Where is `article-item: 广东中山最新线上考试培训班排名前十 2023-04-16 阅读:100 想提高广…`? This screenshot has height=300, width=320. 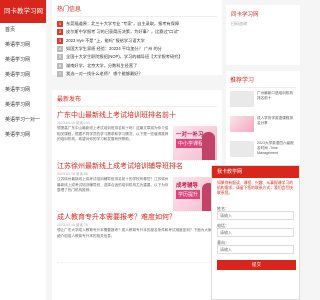 article-item: 广东中山最新线上考试培训班排名前十 2023-04-16 阅读:100 想提高广… is located at coordinates (137, 135).